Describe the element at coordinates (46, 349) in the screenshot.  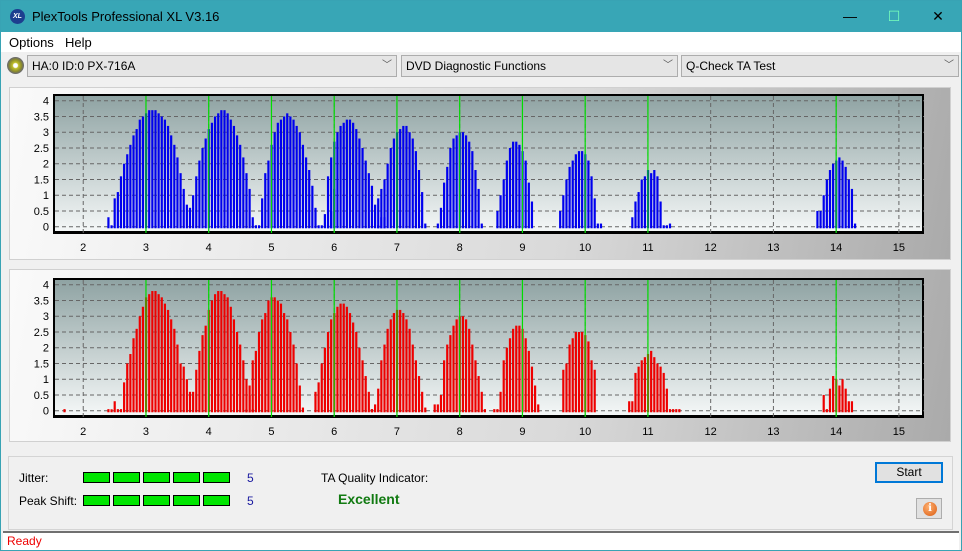
I see `y-tick-label: 2` at that location.